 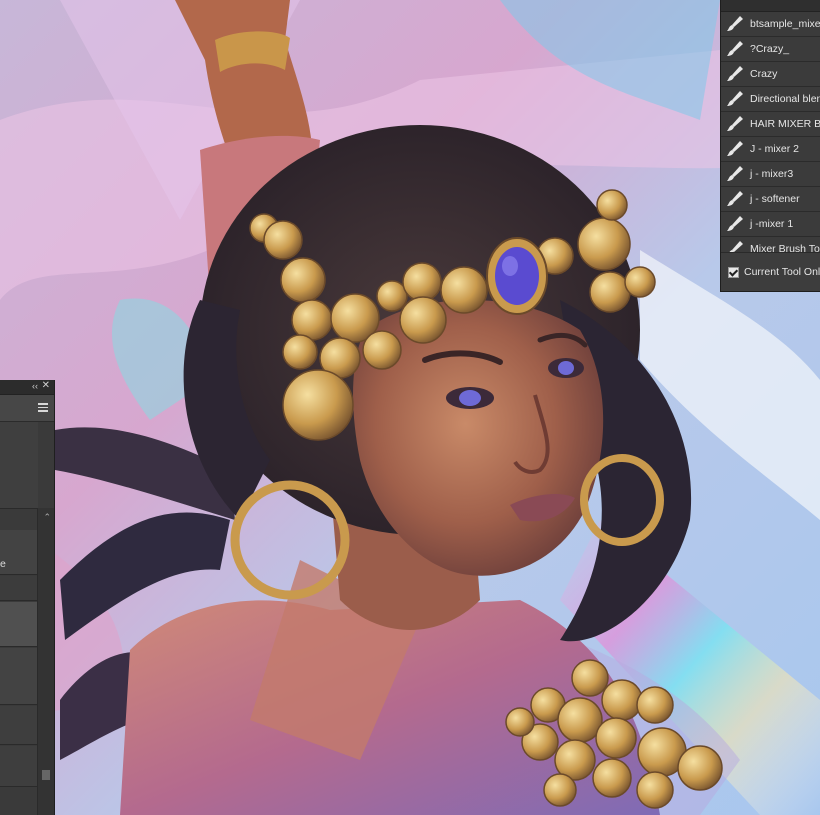 I want to click on scroll-up-icon: ⌃, so click(x=47, y=517).